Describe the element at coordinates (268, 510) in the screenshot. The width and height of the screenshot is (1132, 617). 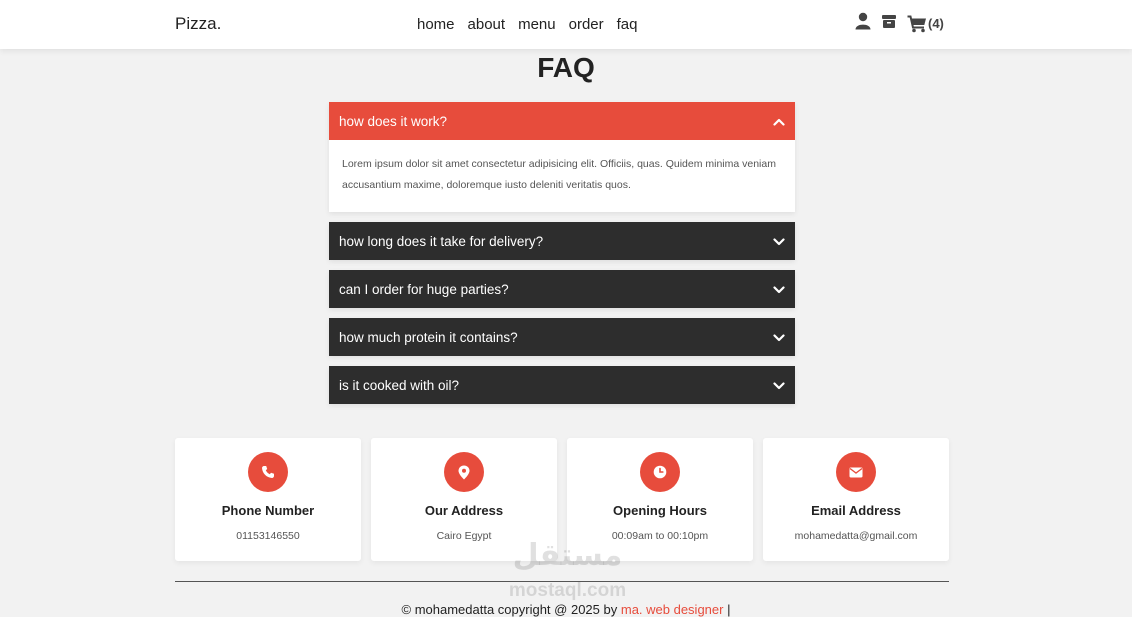
I see `info-card-title: Phone Number` at that location.